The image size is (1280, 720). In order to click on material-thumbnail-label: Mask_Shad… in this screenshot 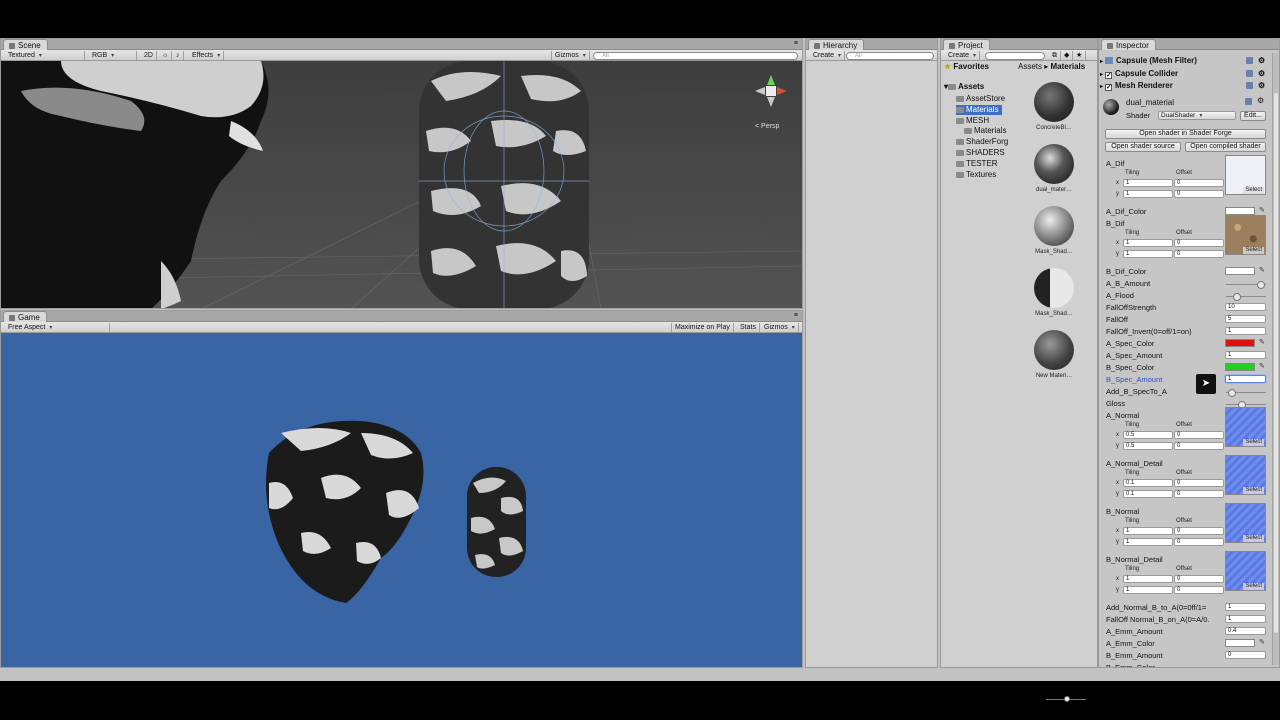, I will do `click(1054, 314)`.